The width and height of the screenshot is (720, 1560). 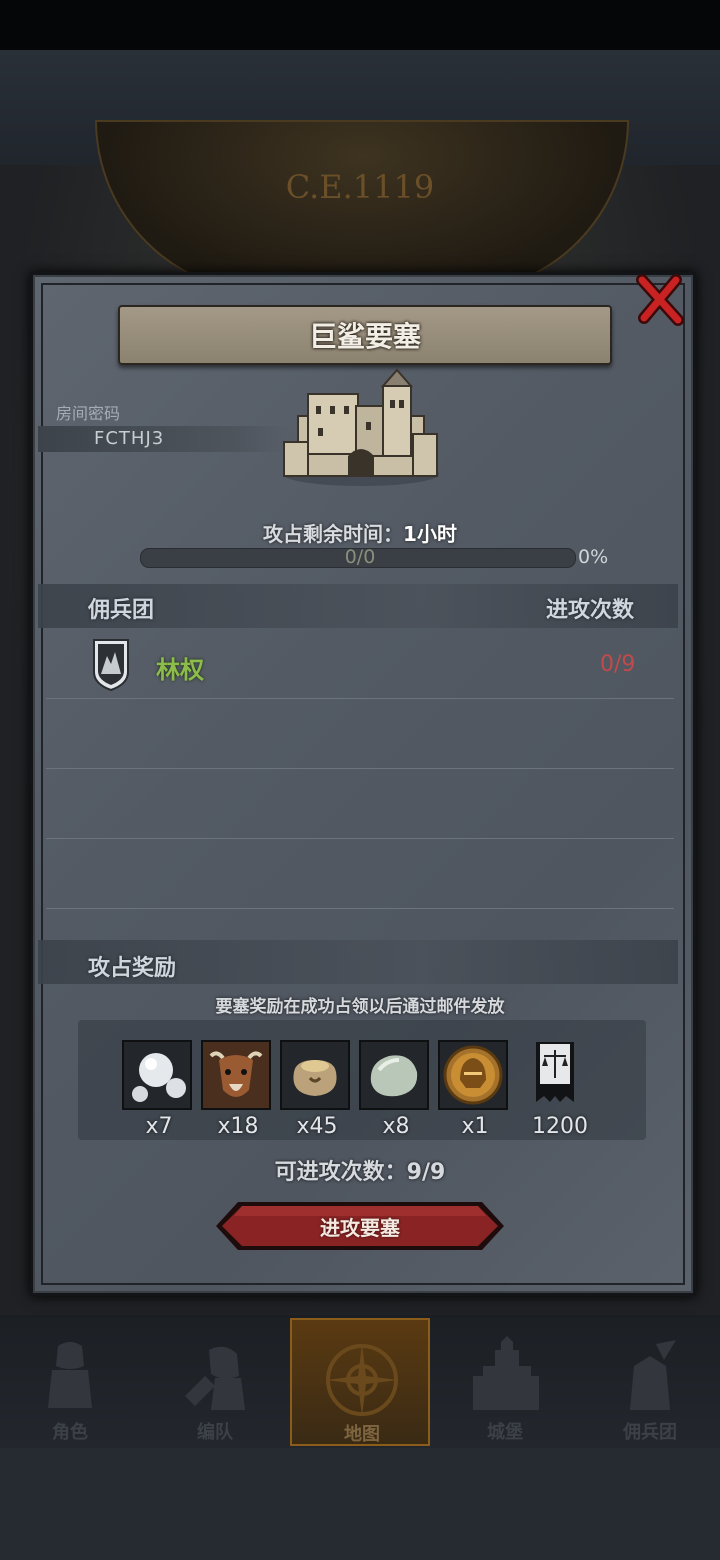 What do you see at coordinates (360, 25) in the screenshot?
I see `status-bar` at bounding box center [360, 25].